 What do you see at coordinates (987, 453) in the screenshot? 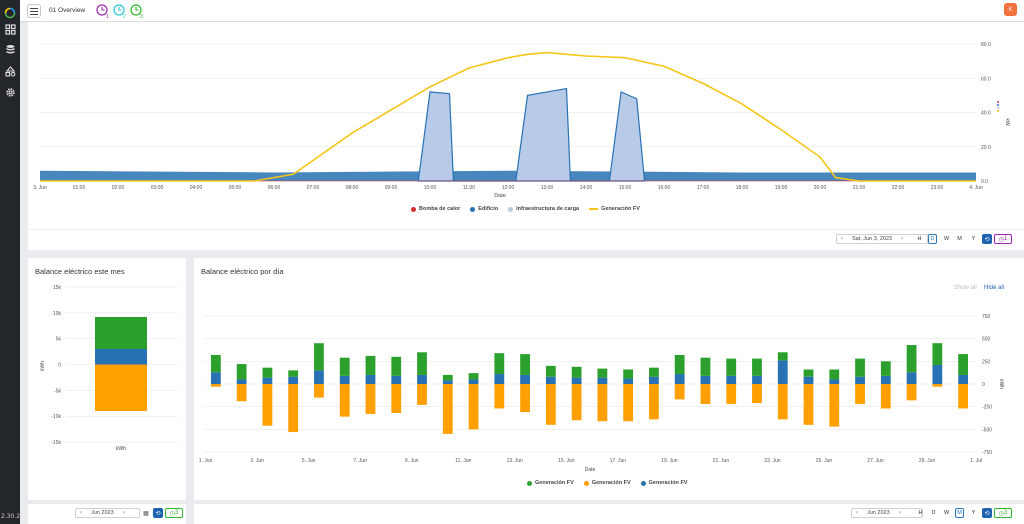
I see `y-tick-label: -750` at bounding box center [987, 453].